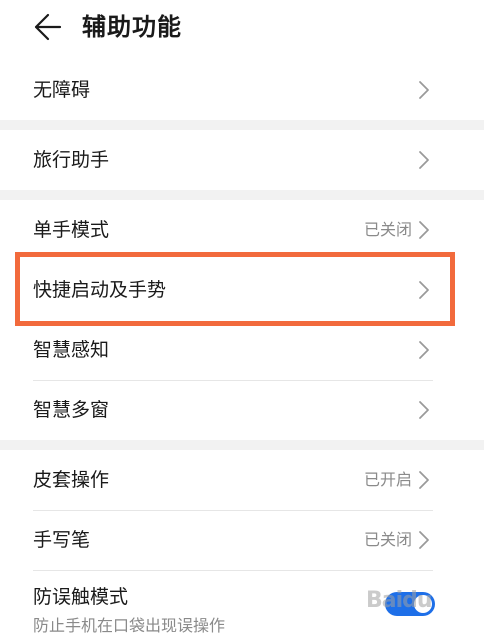 Image resolution: width=484 pixels, height=637 pixels. I want to click on watermark: Baidu, so click(399, 600).